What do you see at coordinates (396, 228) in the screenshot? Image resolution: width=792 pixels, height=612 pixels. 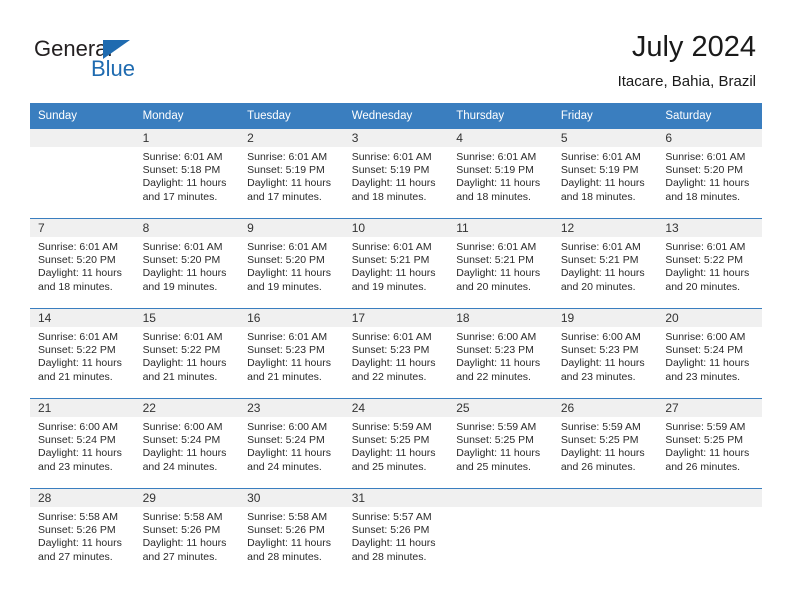 I see `day-number: 10` at bounding box center [396, 228].